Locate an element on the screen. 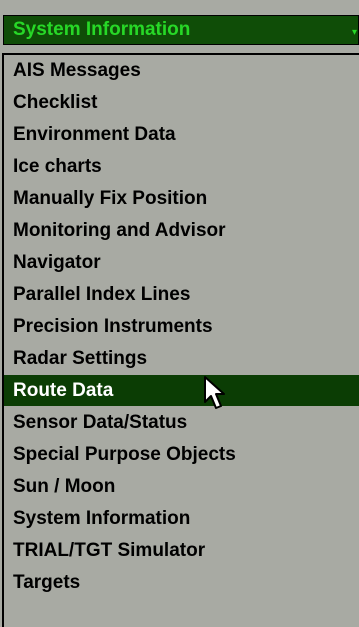  list-item: Navigator is located at coordinates (181, 262).